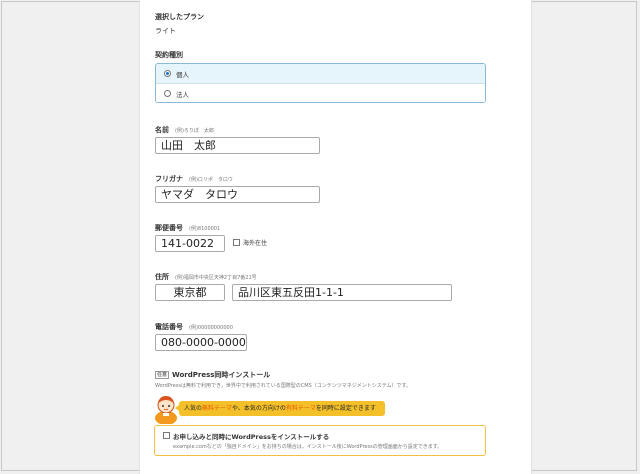 Image resolution: width=640 pixels, height=474 pixels. I want to click on furigana-input: ヤマダ タロウ, so click(237, 194).